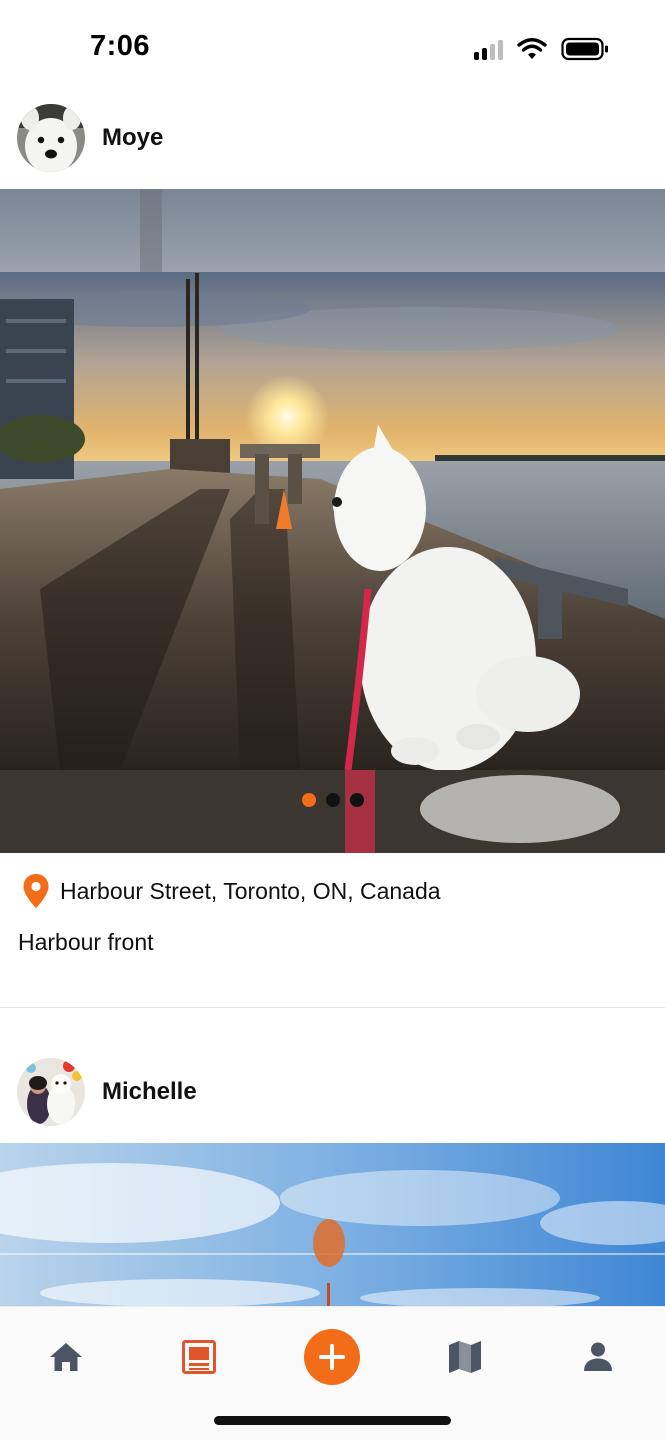  Describe the element at coordinates (532, 48) in the screenshot. I see `wifi-icon` at that location.